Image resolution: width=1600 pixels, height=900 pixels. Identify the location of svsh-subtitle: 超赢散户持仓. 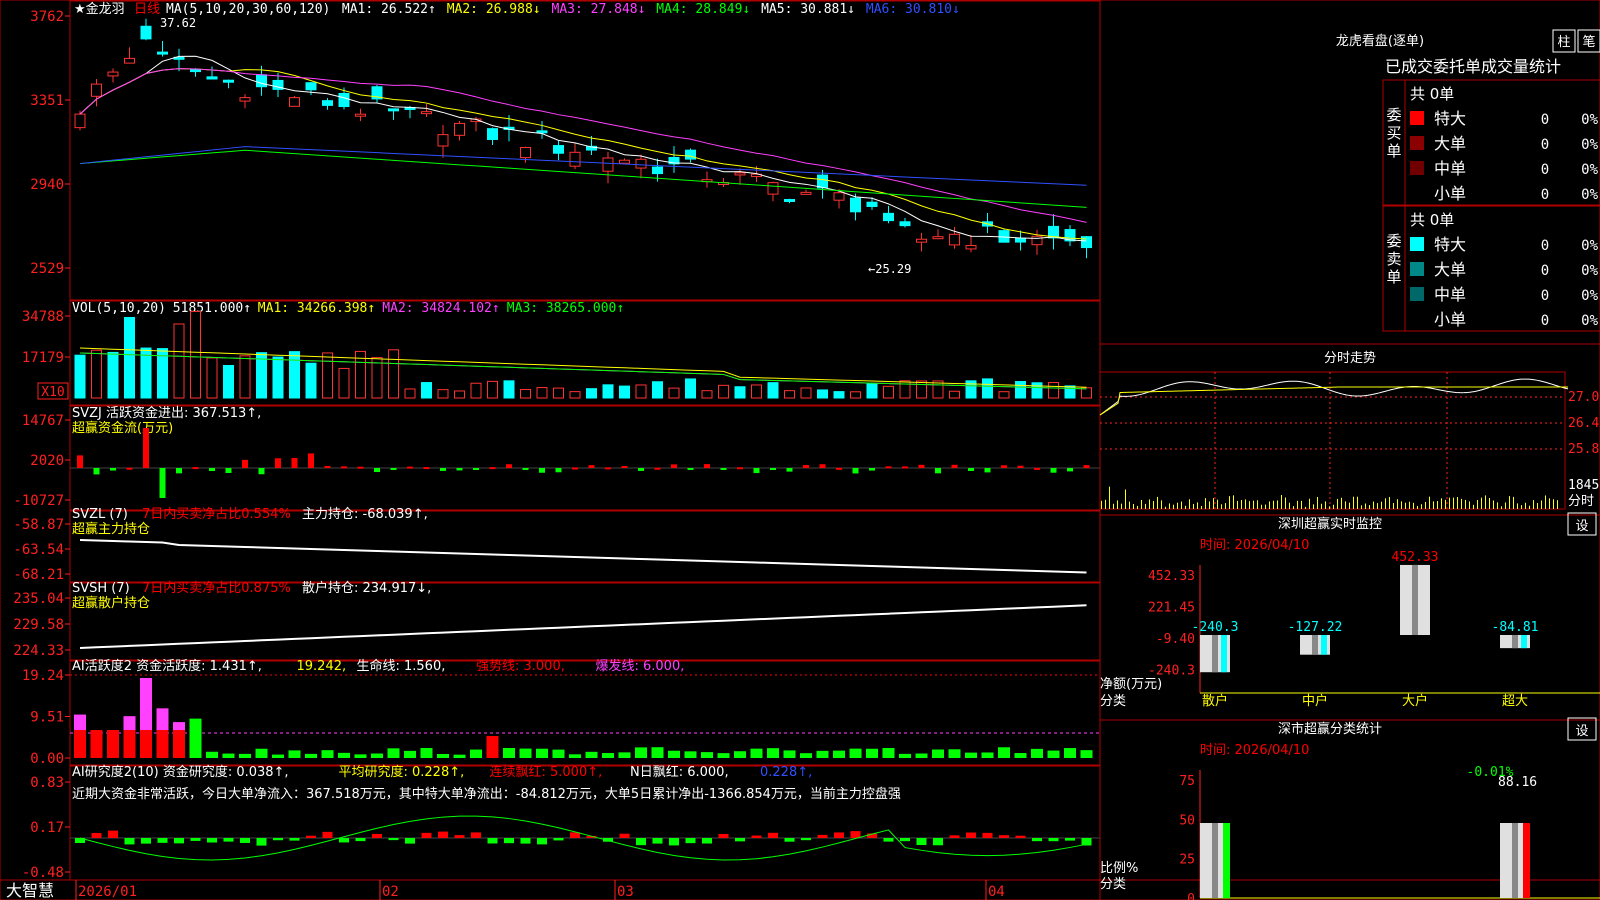
(111, 603).